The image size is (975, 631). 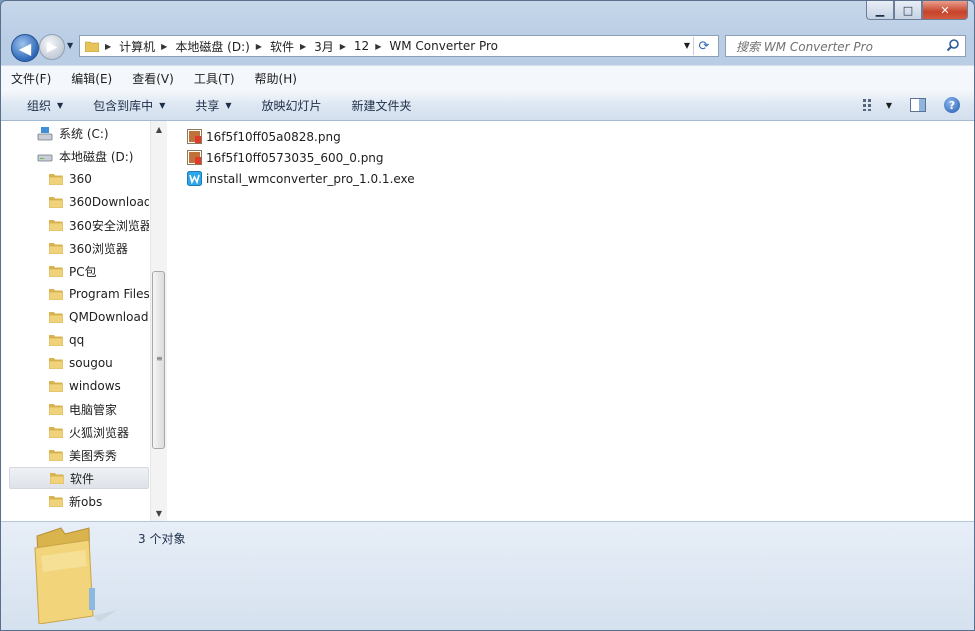 I want to click on new-folder-button: 新建文件夹, so click(x=381, y=105).